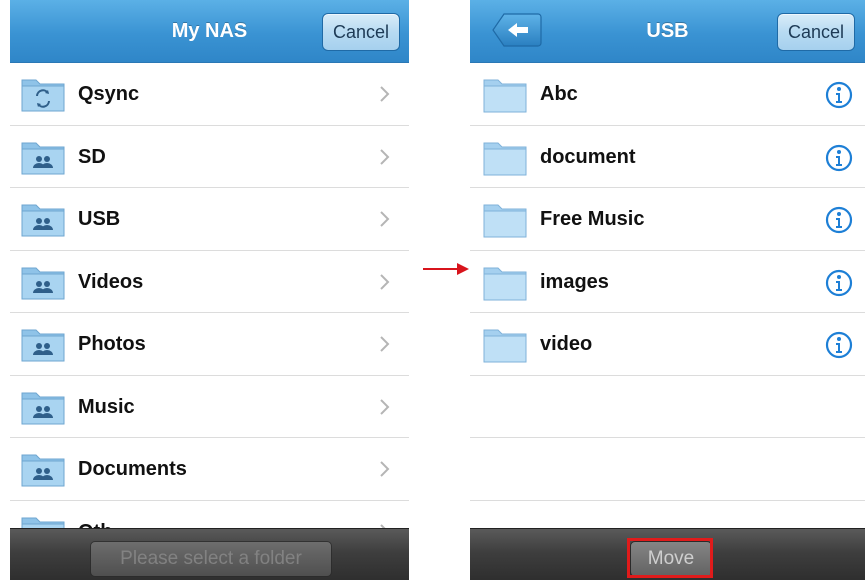 Image resolution: width=865 pixels, height=580 pixels. What do you see at coordinates (132, 469) in the screenshot?
I see `folder-label: Documents` at bounding box center [132, 469].